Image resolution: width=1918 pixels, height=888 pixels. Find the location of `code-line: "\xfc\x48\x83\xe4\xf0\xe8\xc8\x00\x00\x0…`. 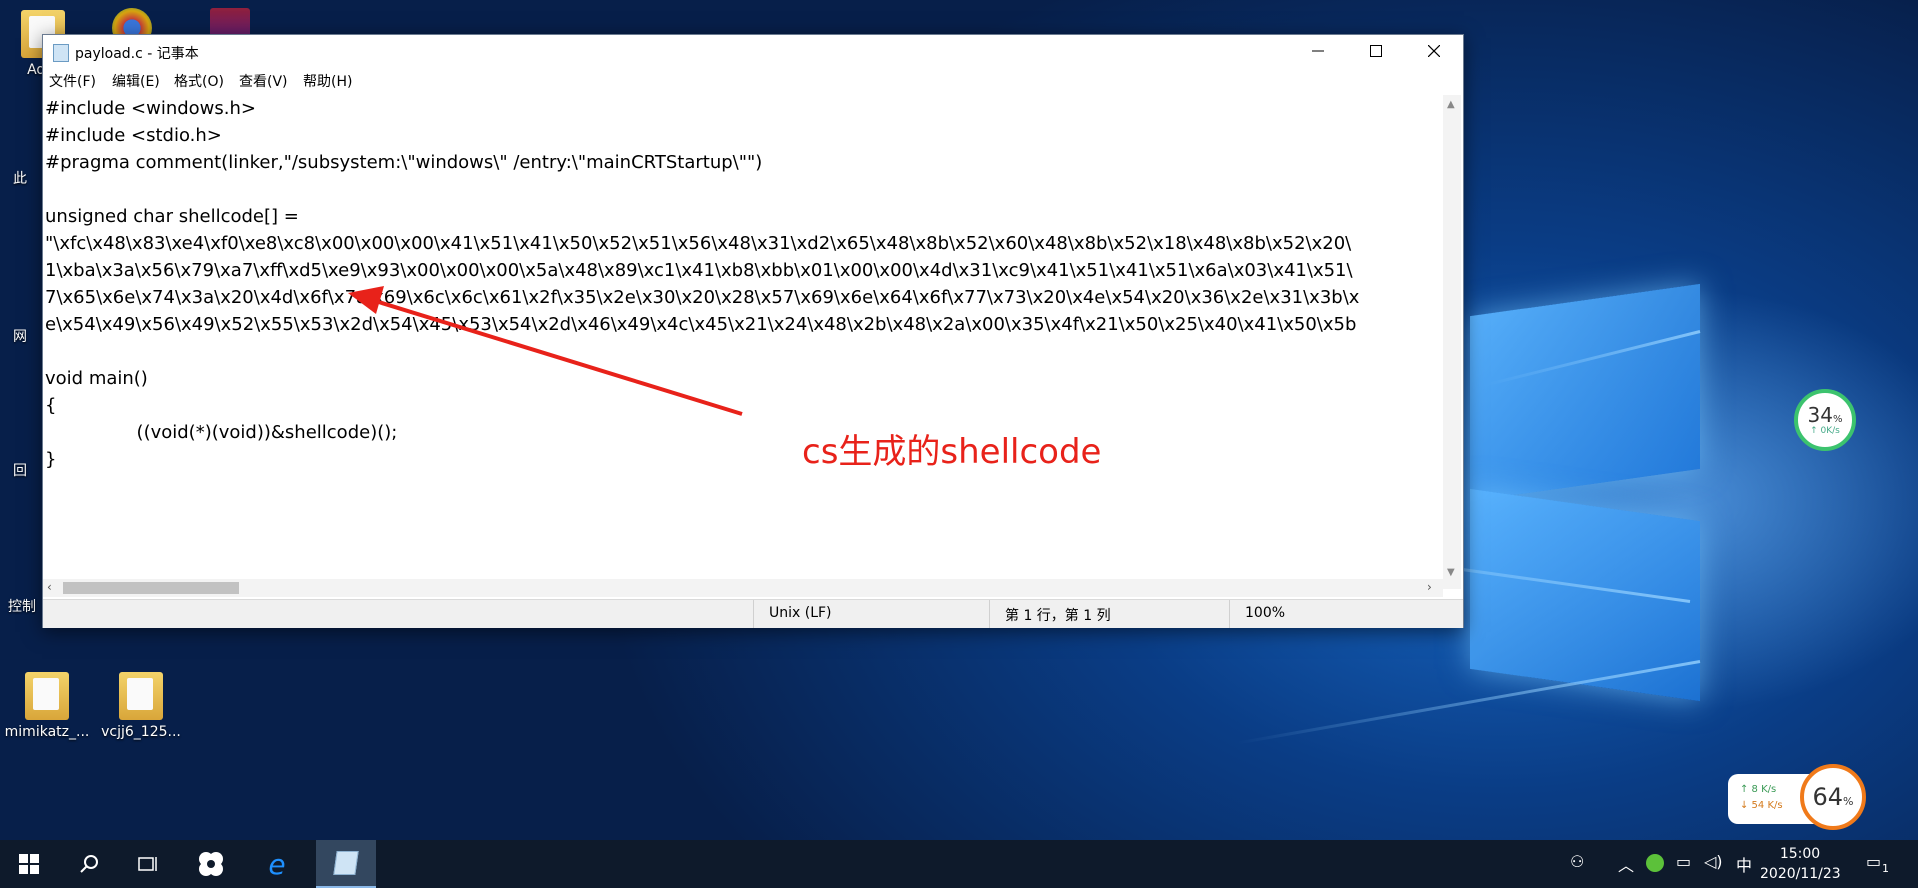

code-line: "\xfc\x48\x83\xe4\xf0\xe8\xc8\x00\x00\x0… is located at coordinates (698, 243).